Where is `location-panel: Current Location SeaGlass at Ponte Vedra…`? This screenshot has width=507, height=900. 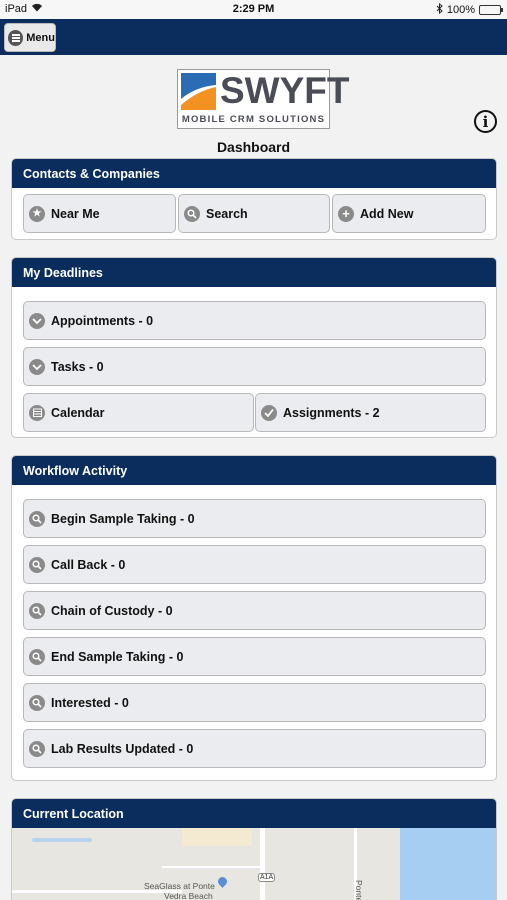 location-panel: Current Location SeaGlass at Ponte Vedra… is located at coordinates (254, 849).